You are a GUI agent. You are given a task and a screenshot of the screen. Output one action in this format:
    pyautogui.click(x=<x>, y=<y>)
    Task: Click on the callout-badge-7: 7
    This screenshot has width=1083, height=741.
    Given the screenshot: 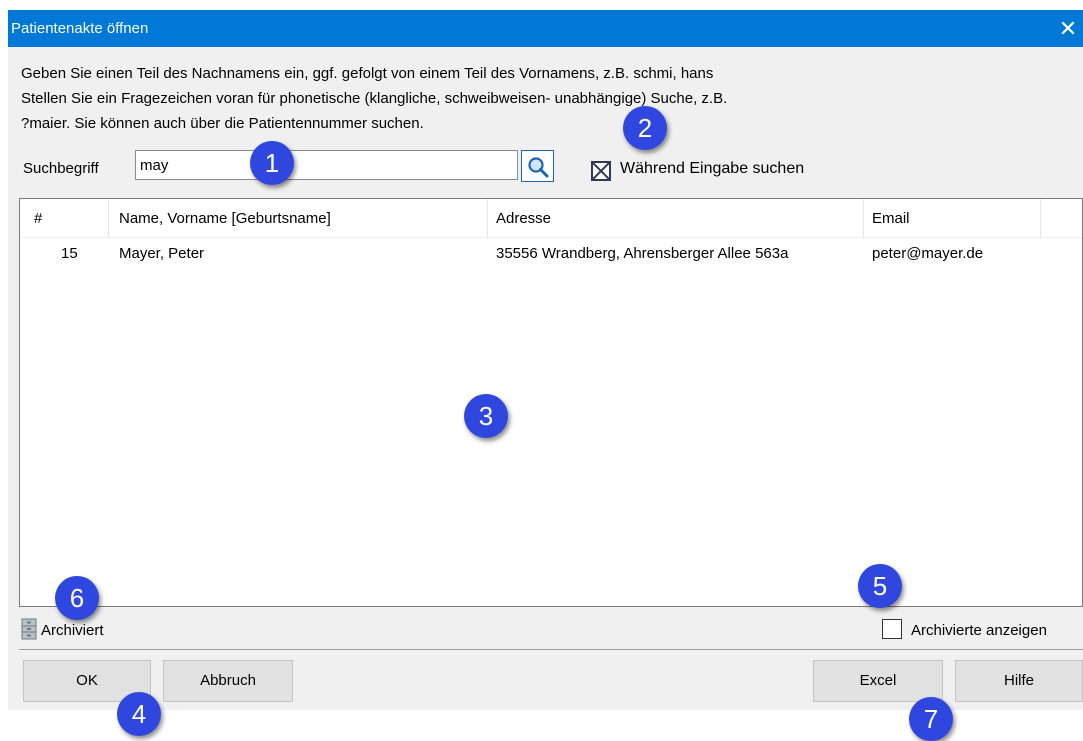 What is the action you would take?
    pyautogui.click(x=931, y=719)
    